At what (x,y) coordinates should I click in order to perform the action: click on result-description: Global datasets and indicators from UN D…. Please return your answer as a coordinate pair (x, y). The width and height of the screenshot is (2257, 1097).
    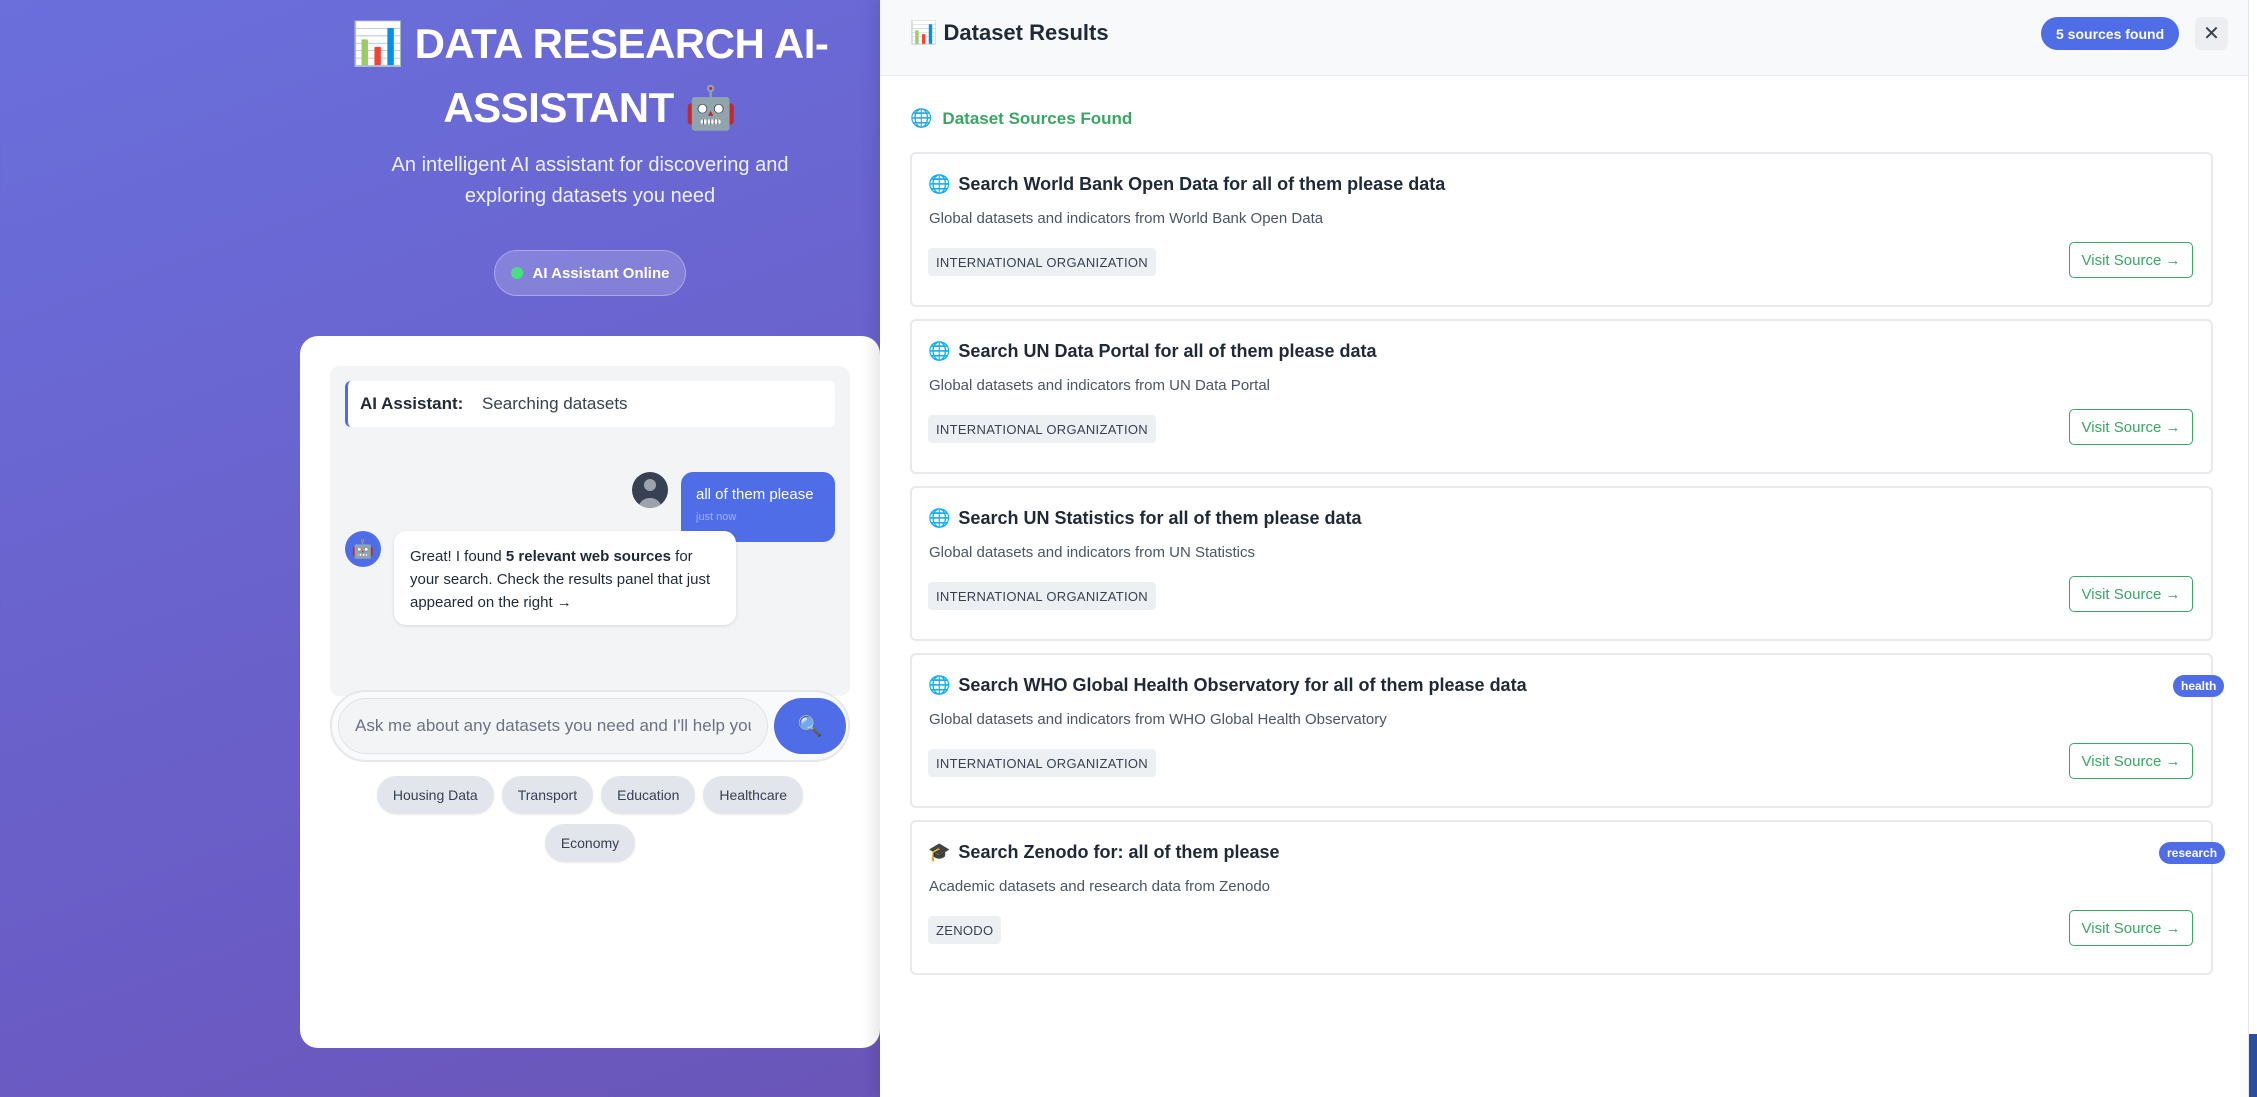
    Looking at the image, I should click on (1099, 385).